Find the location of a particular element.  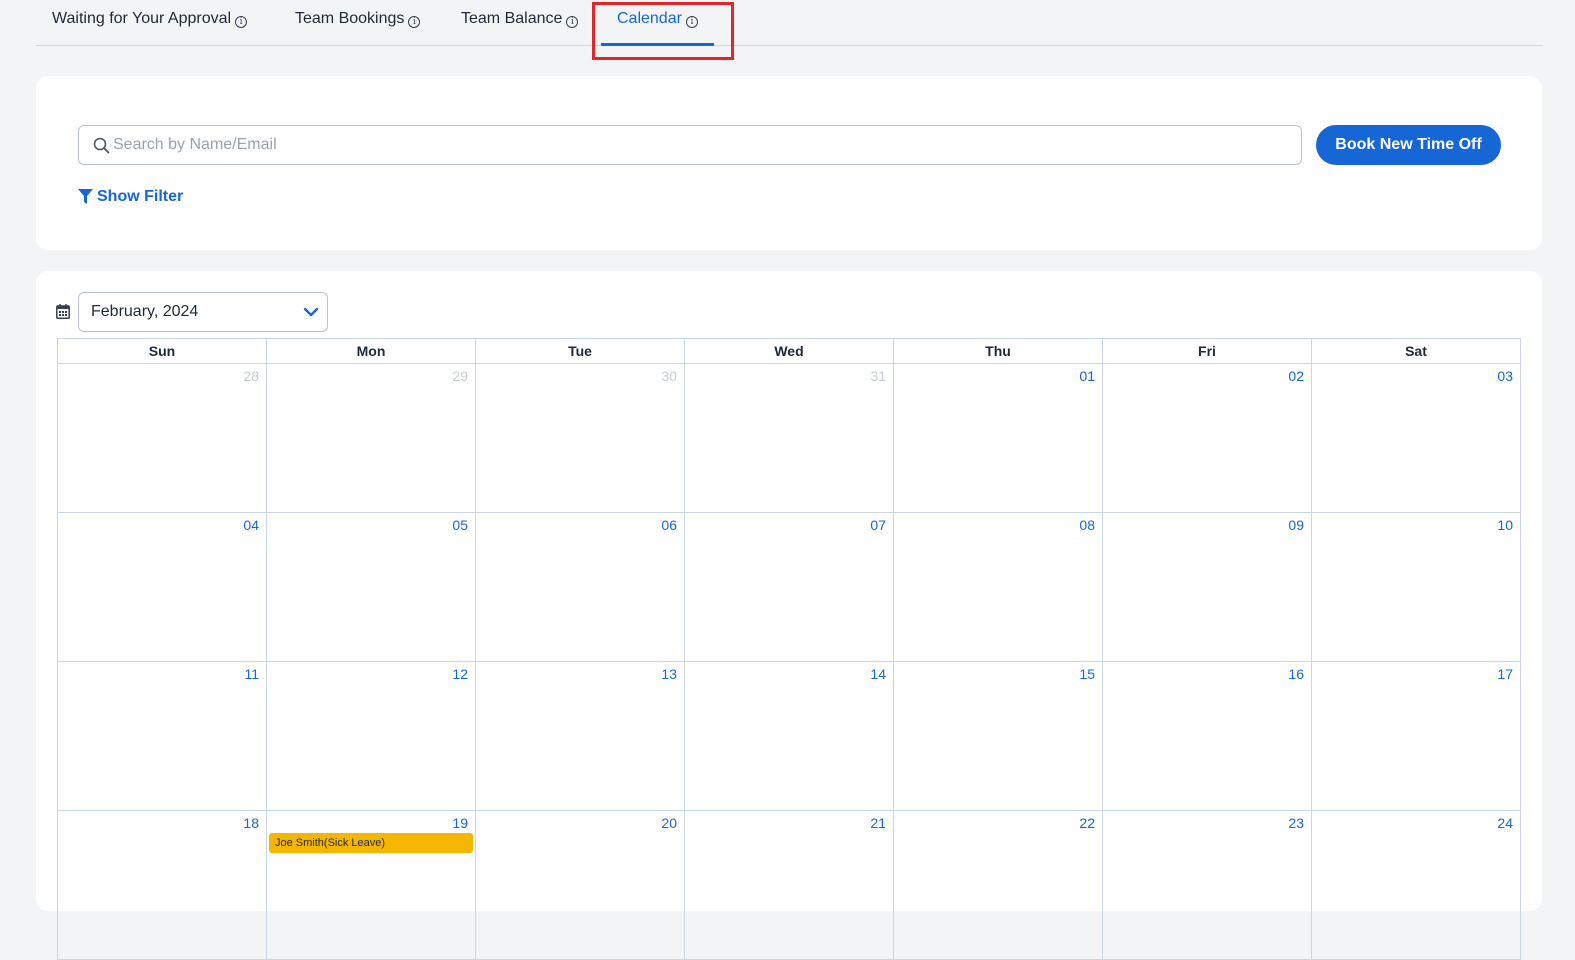

weekday-header-row: Sun Mon Tue Wed Thu Fri Sat is located at coordinates (789, 351).